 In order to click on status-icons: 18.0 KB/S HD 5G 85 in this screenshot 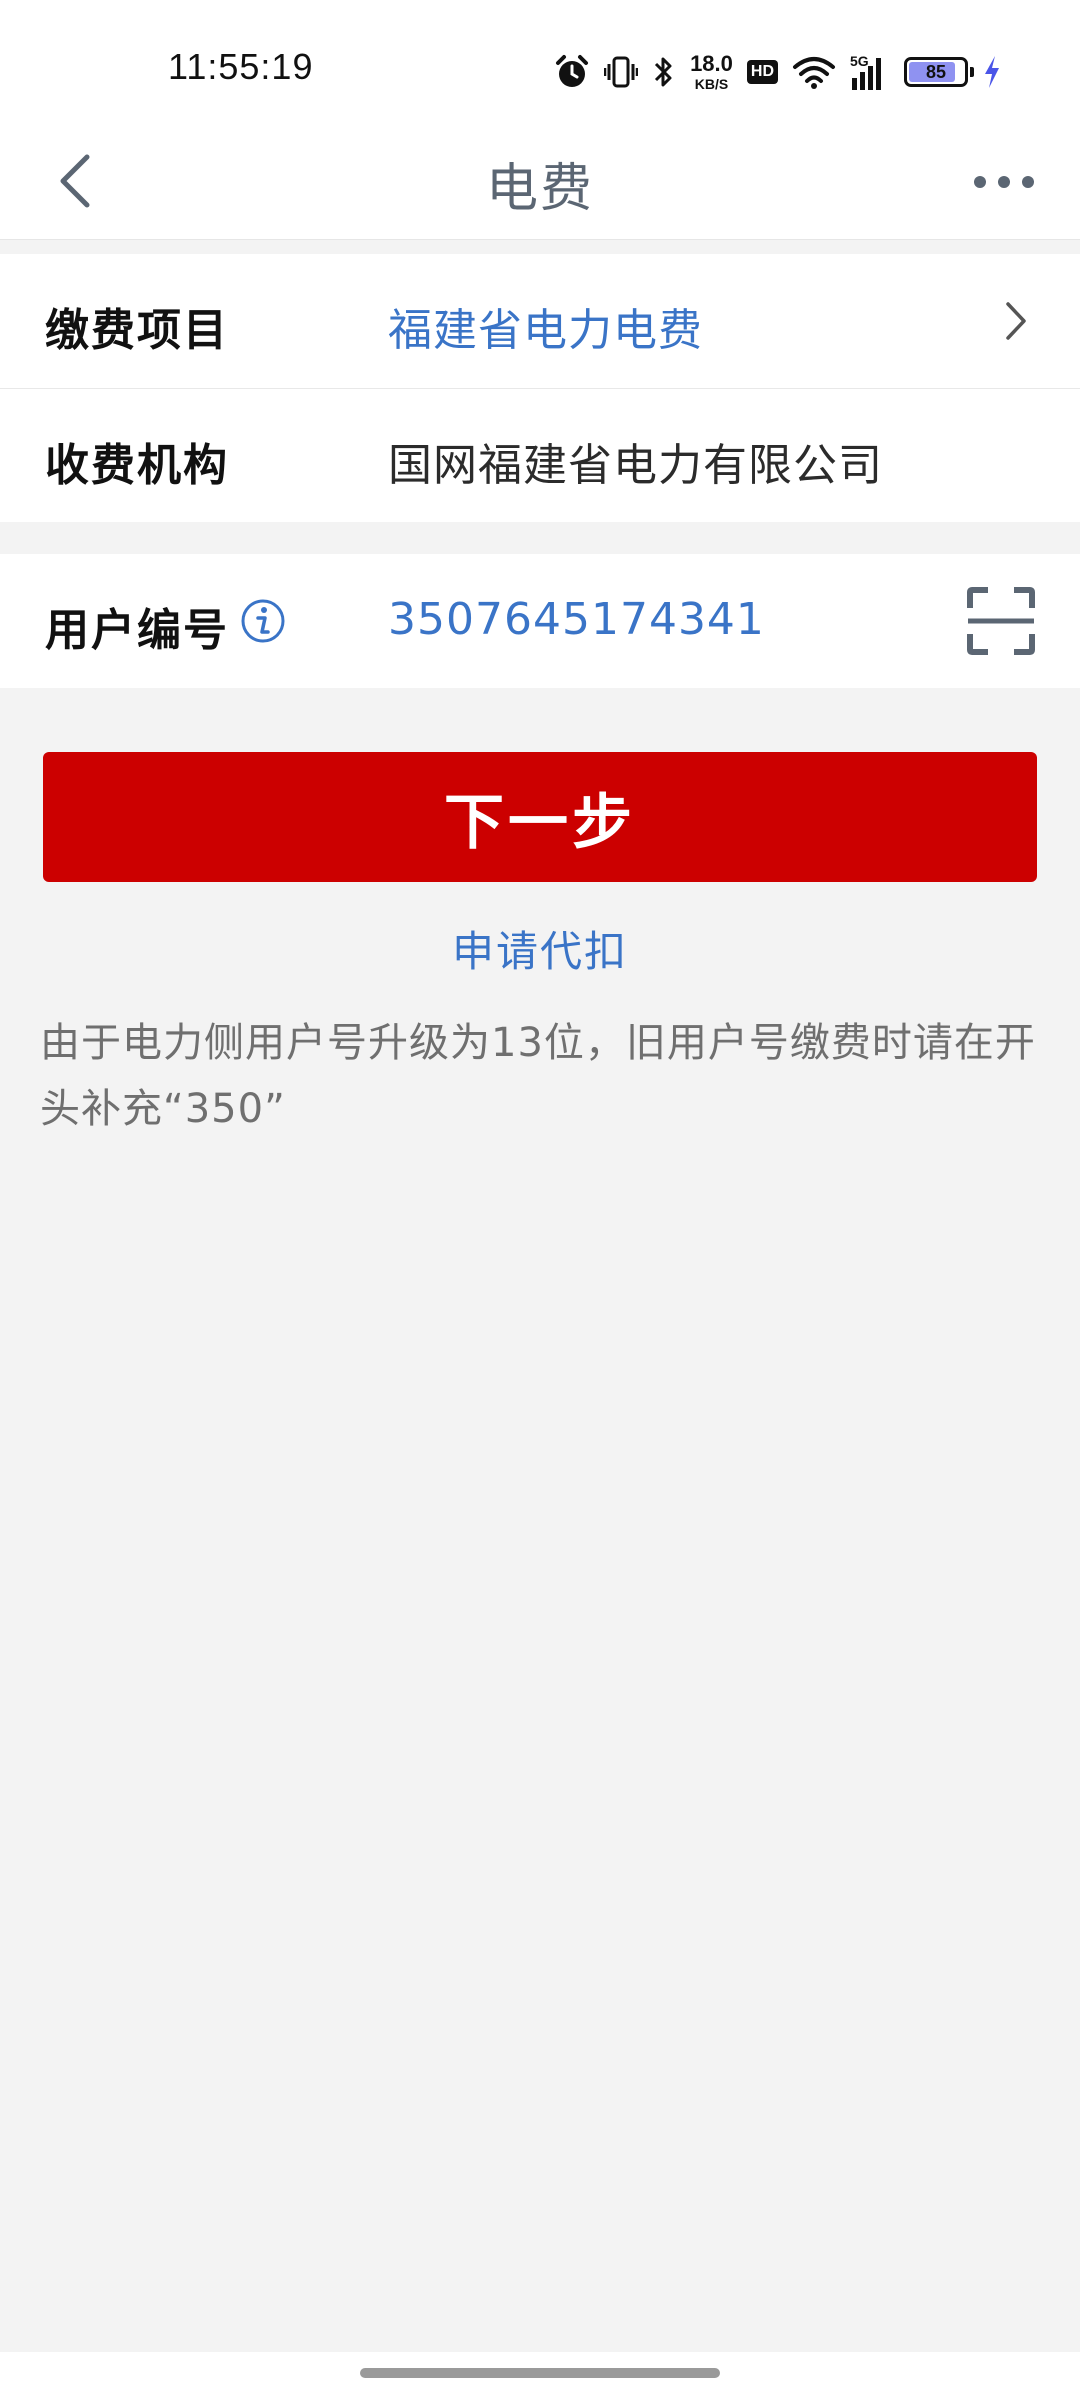, I will do `click(778, 72)`.